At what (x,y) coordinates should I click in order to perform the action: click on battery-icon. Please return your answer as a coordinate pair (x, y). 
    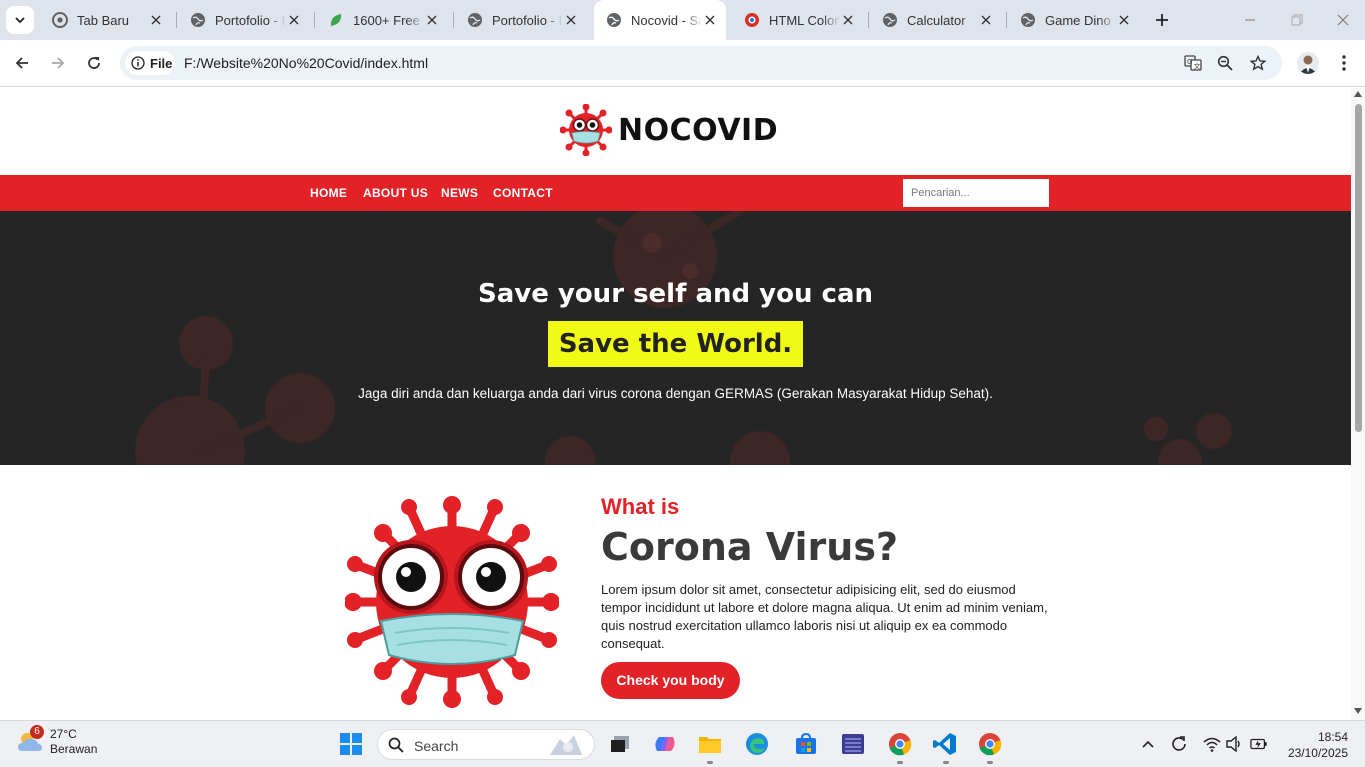
    Looking at the image, I should click on (1259, 744).